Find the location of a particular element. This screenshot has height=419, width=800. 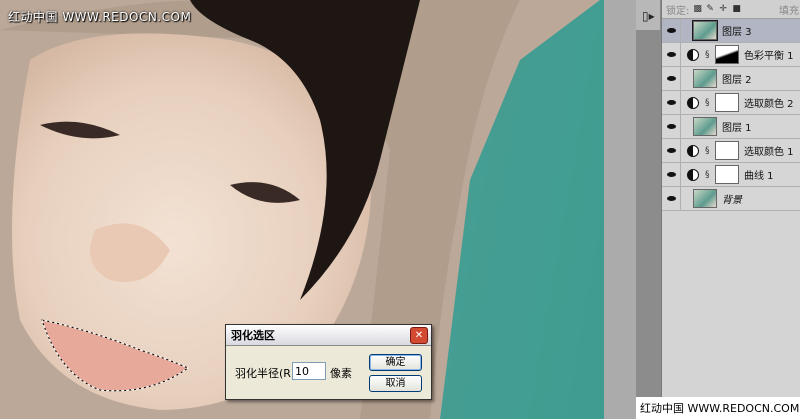

lock-transparent-icon: ▩ is located at coordinates (697, 9).